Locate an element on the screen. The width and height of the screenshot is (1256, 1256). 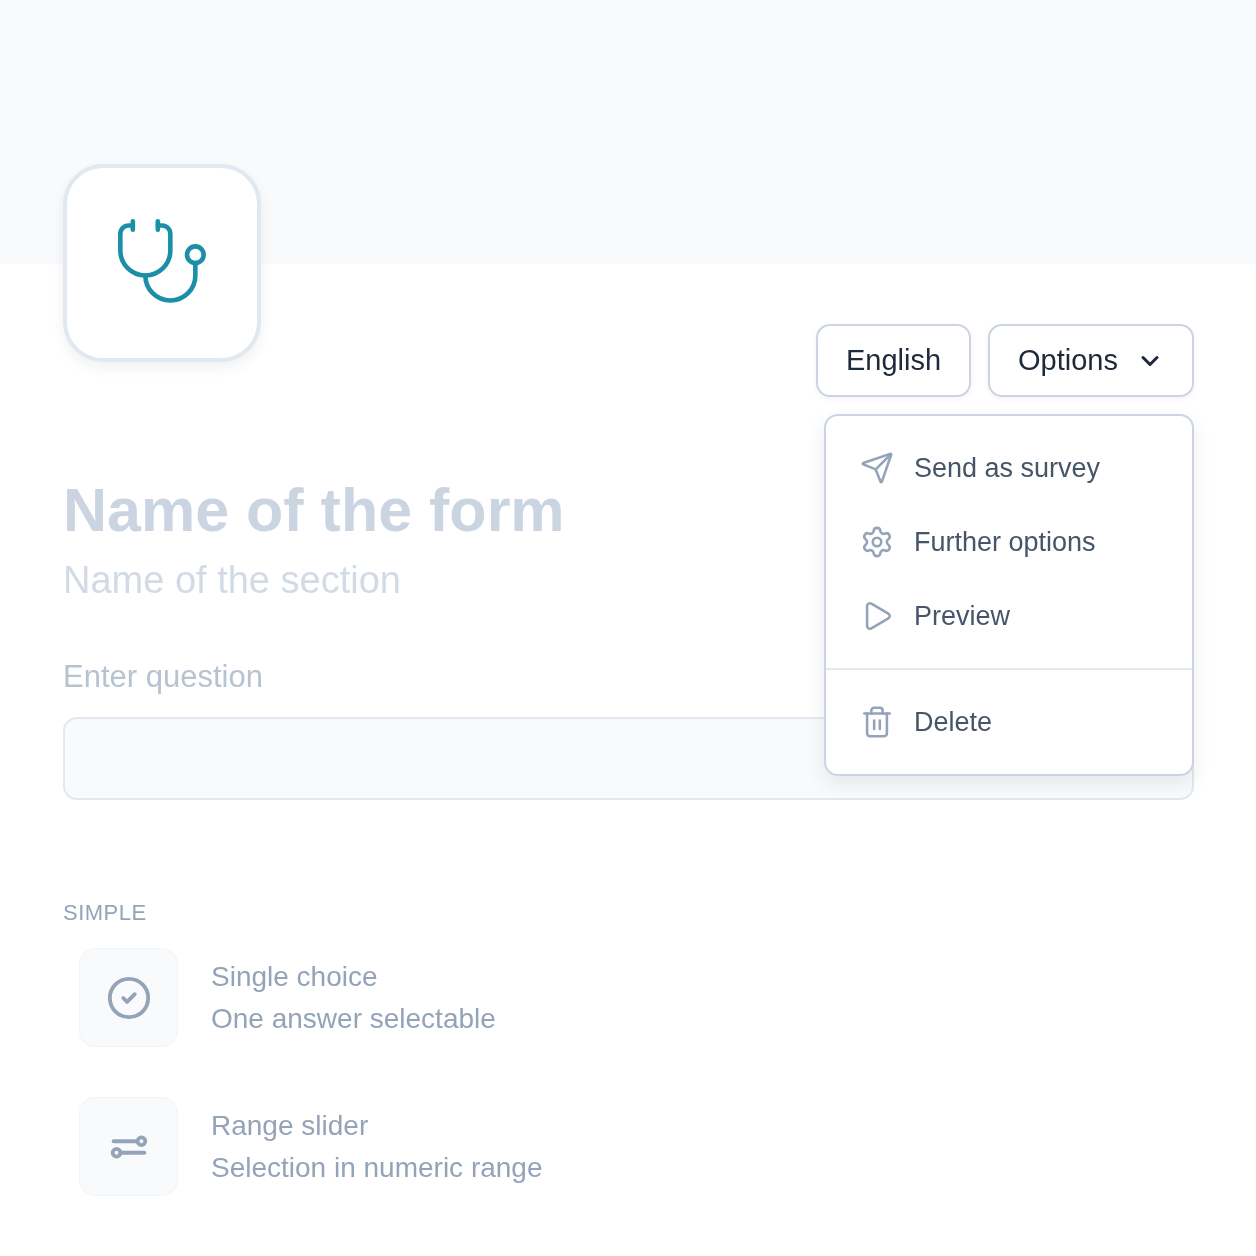
question-type-description: Selection in numeric range is located at coordinates (377, 1167).